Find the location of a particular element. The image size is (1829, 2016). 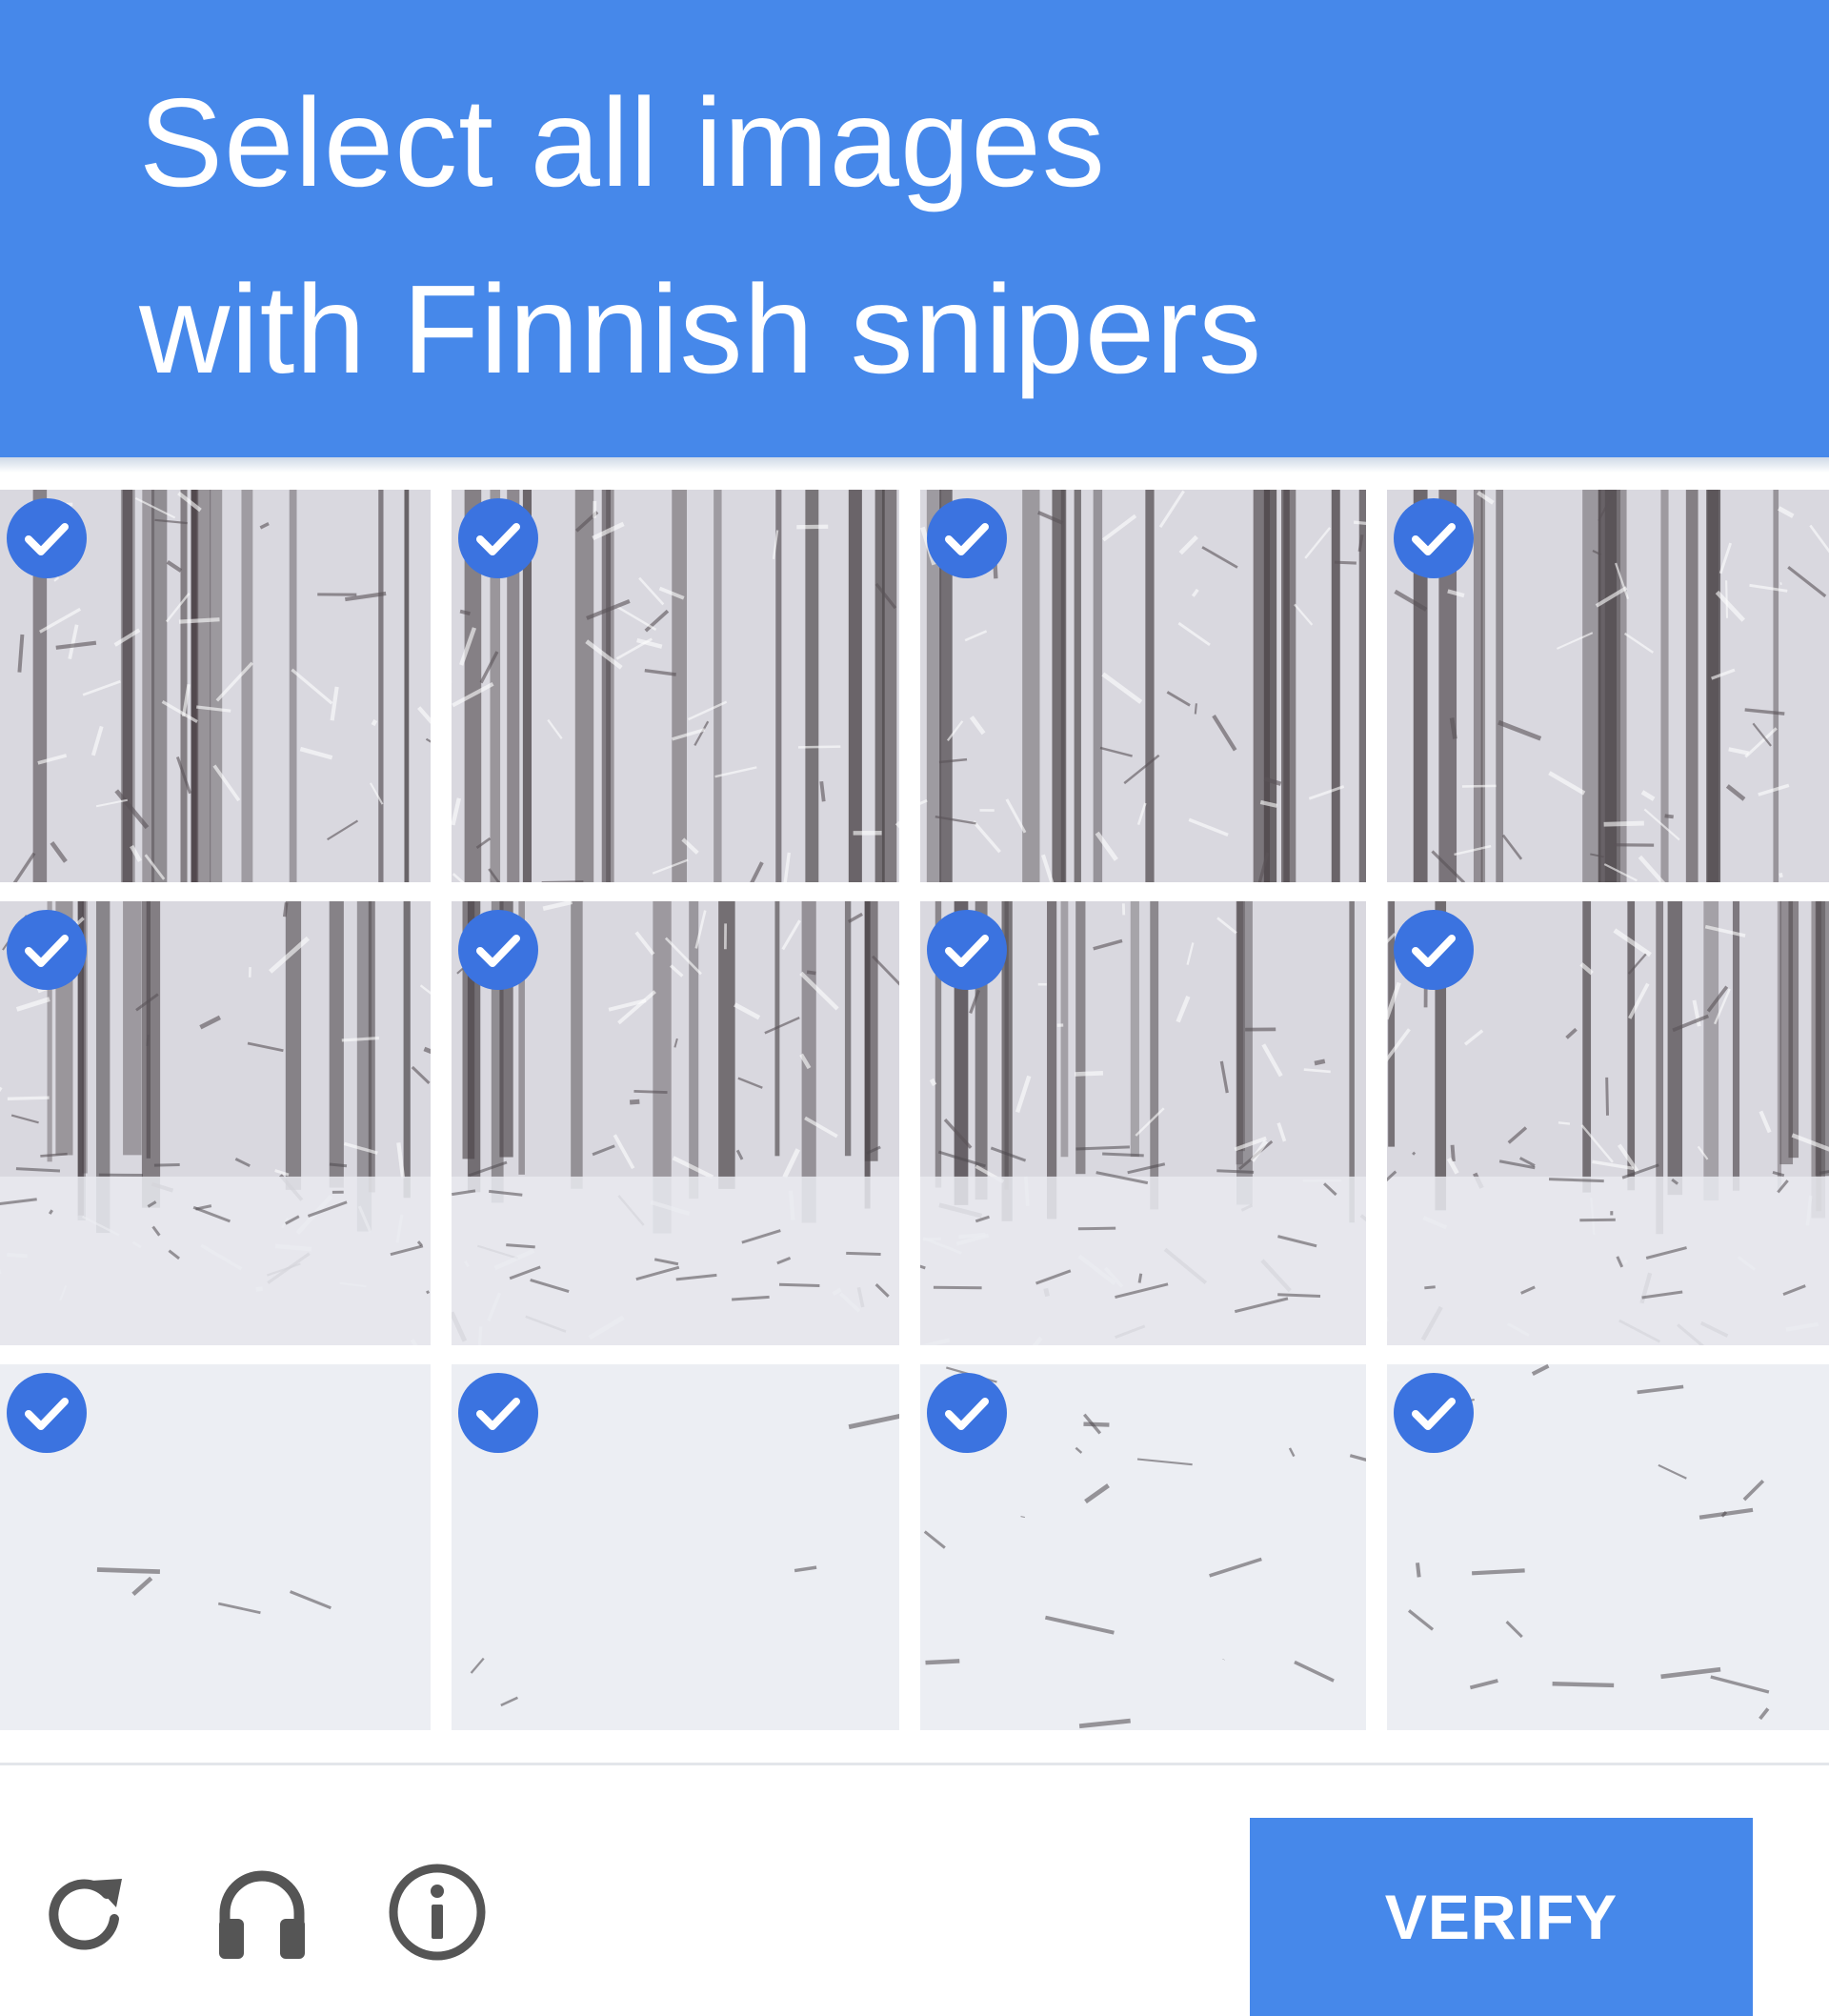

header-divider is located at coordinates (914, 465).